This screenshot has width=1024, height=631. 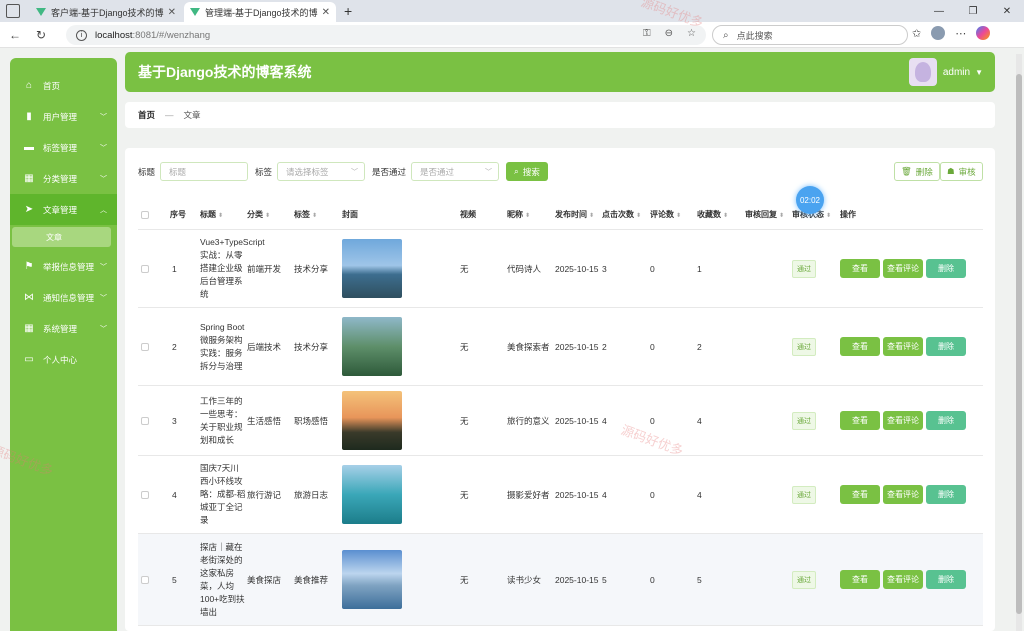 I want to click on browser-search-field: ⌕ 点此搜索, so click(x=810, y=35).